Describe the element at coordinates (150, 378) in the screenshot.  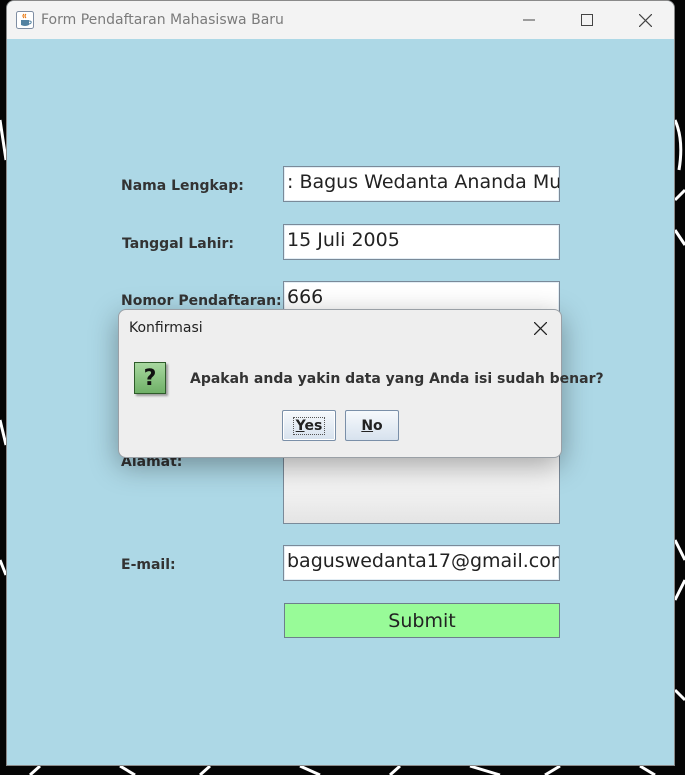
I see `question-icon: ?` at that location.